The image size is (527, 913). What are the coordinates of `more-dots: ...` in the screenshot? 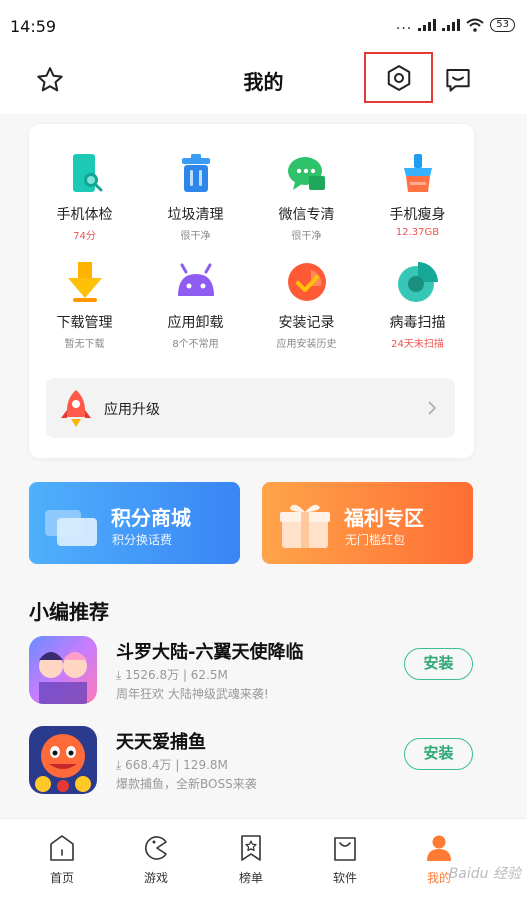 It's located at (404, 25).